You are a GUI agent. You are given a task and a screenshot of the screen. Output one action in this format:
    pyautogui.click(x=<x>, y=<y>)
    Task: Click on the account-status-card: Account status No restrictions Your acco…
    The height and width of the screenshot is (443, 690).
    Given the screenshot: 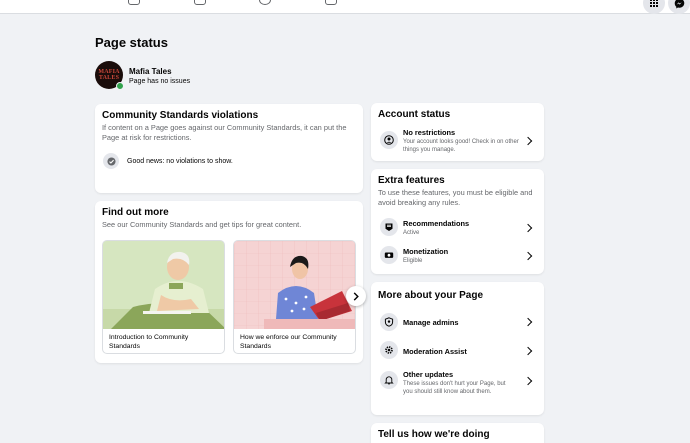 What is the action you would take?
    pyautogui.click(x=457, y=132)
    